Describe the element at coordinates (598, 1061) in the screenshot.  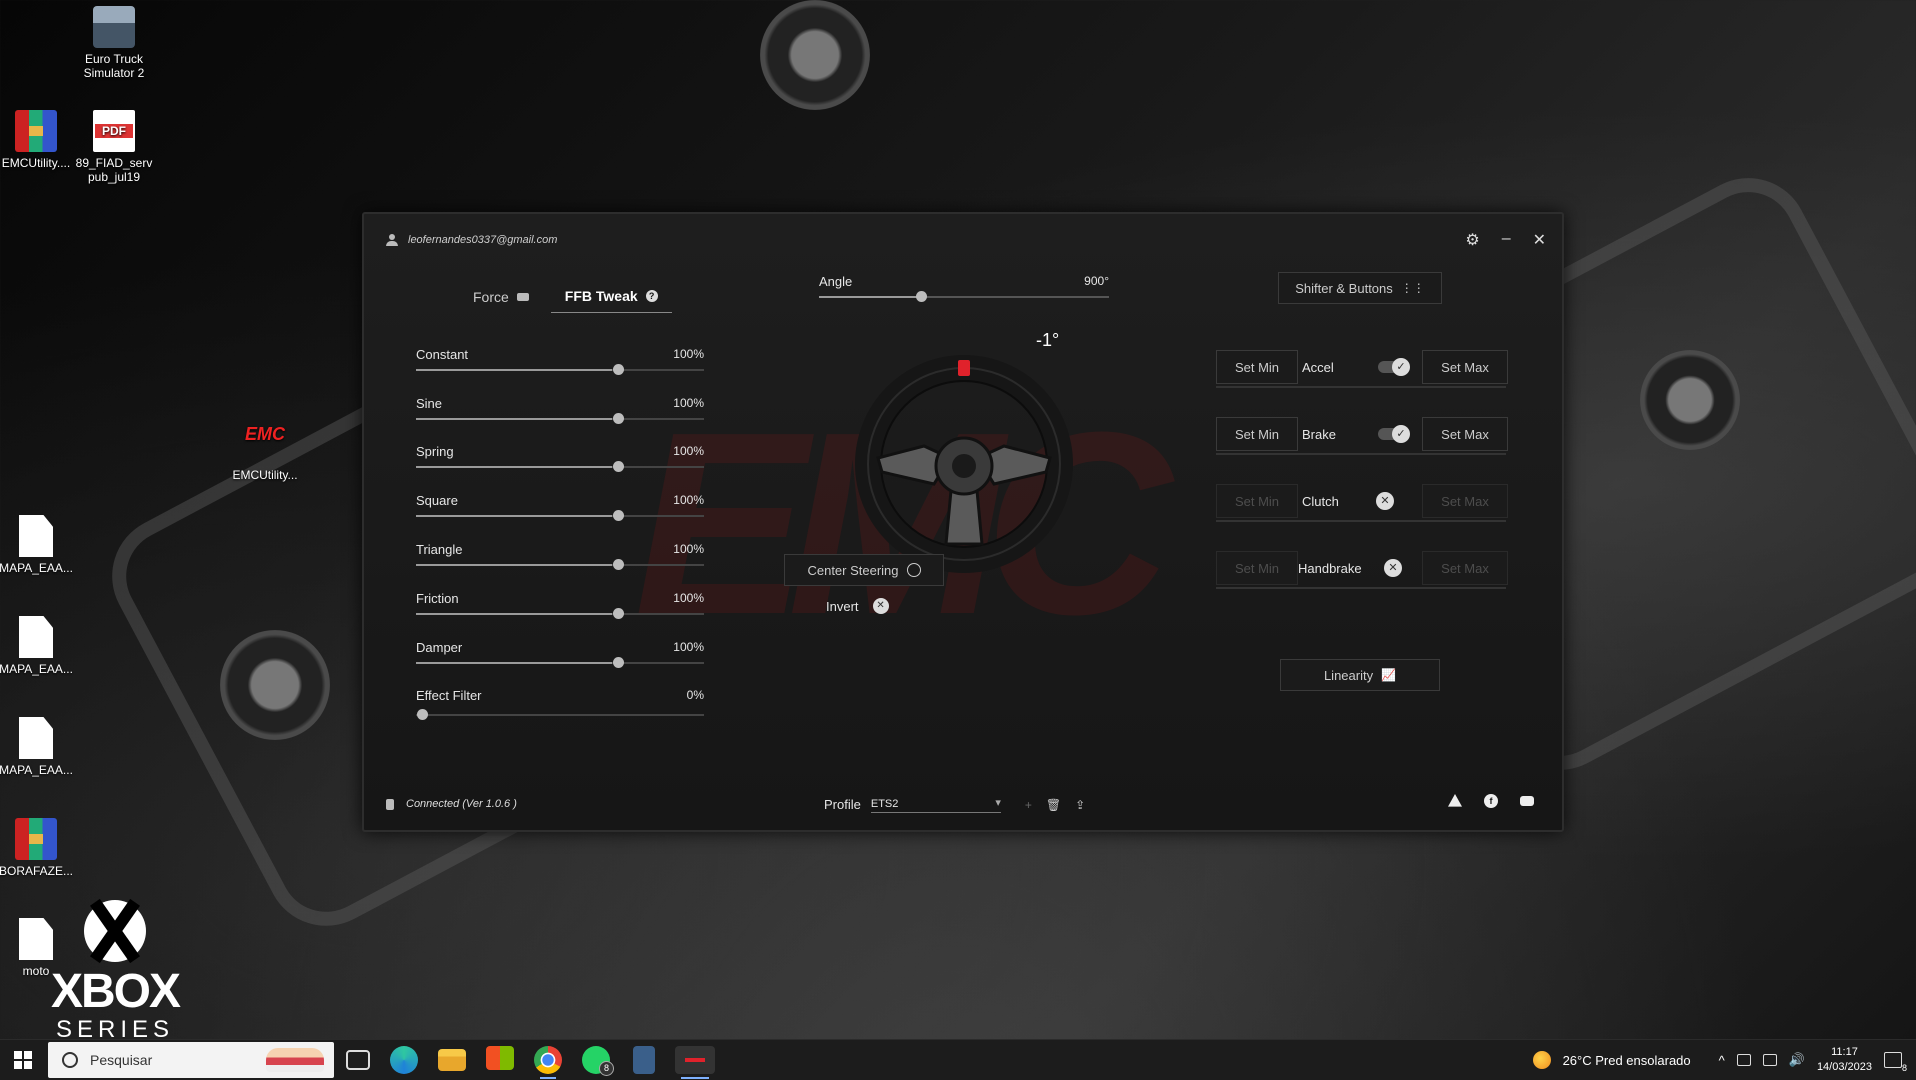
I see `whatsapp-icon: 8` at that location.